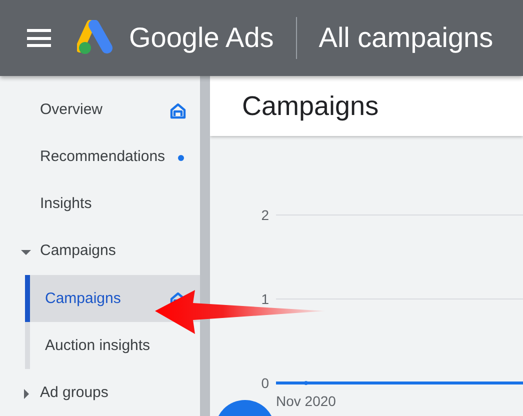  I want to click on axis-label: Nov 2020, so click(306, 401).